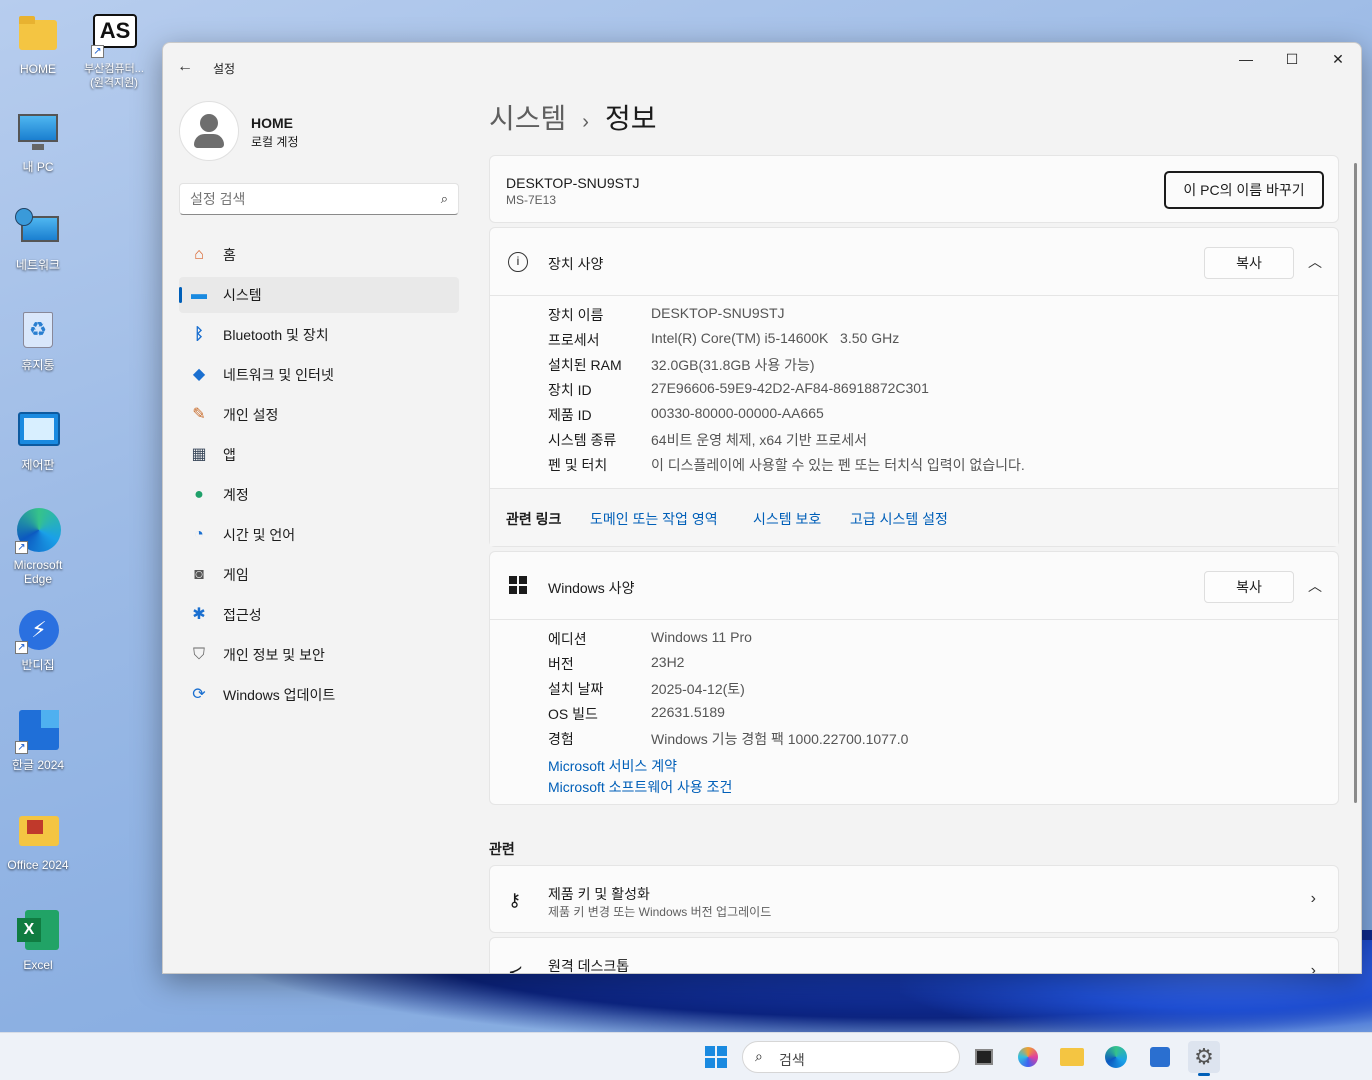 Image resolution: width=1372 pixels, height=1080 pixels. Describe the element at coordinates (612, 766) in the screenshot. I see `link-microsoft-services-agreement: Microsoft 서비스 계약` at that location.